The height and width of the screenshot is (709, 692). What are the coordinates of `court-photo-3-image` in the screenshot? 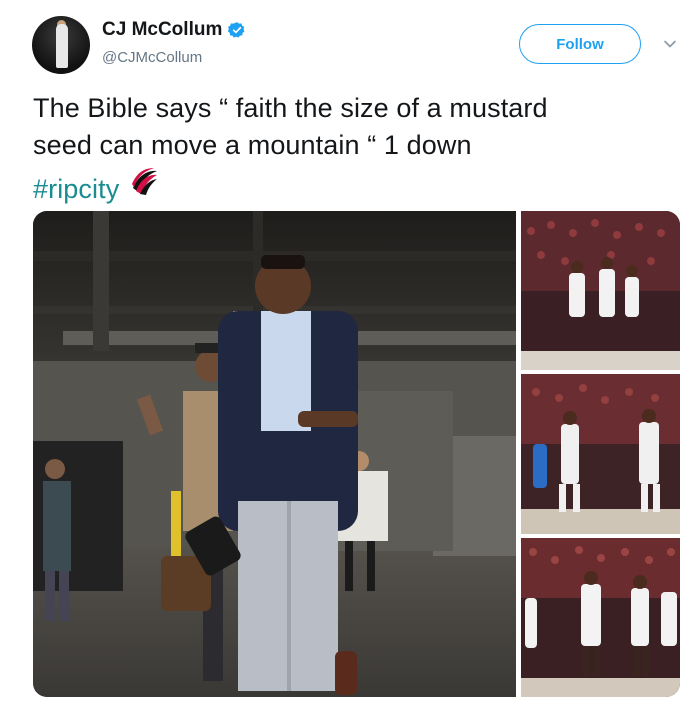 It's located at (600, 617).